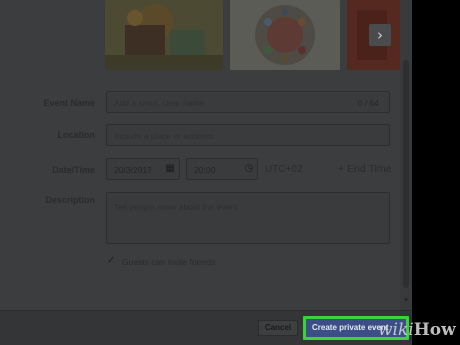 This screenshot has height=345, width=460. What do you see at coordinates (164, 136) in the screenshot?
I see `location-placeholder: Include a place or address` at bounding box center [164, 136].